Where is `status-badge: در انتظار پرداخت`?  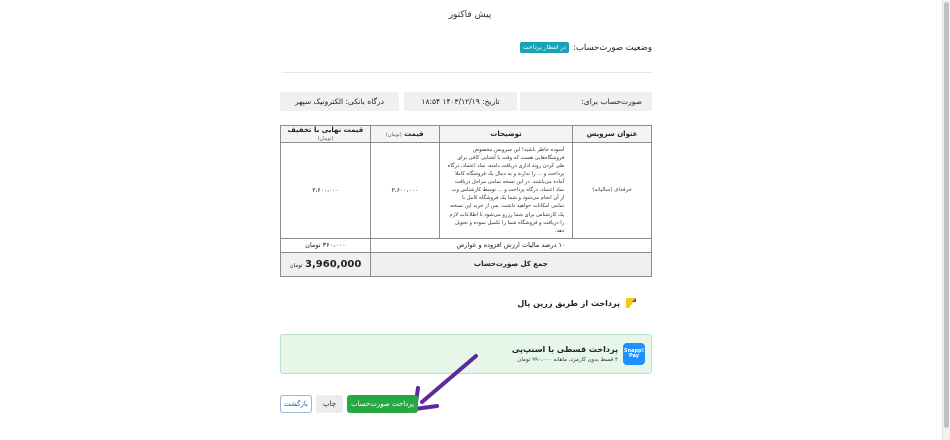 status-badge: در انتظار پرداخت is located at coordinates (544, 47).